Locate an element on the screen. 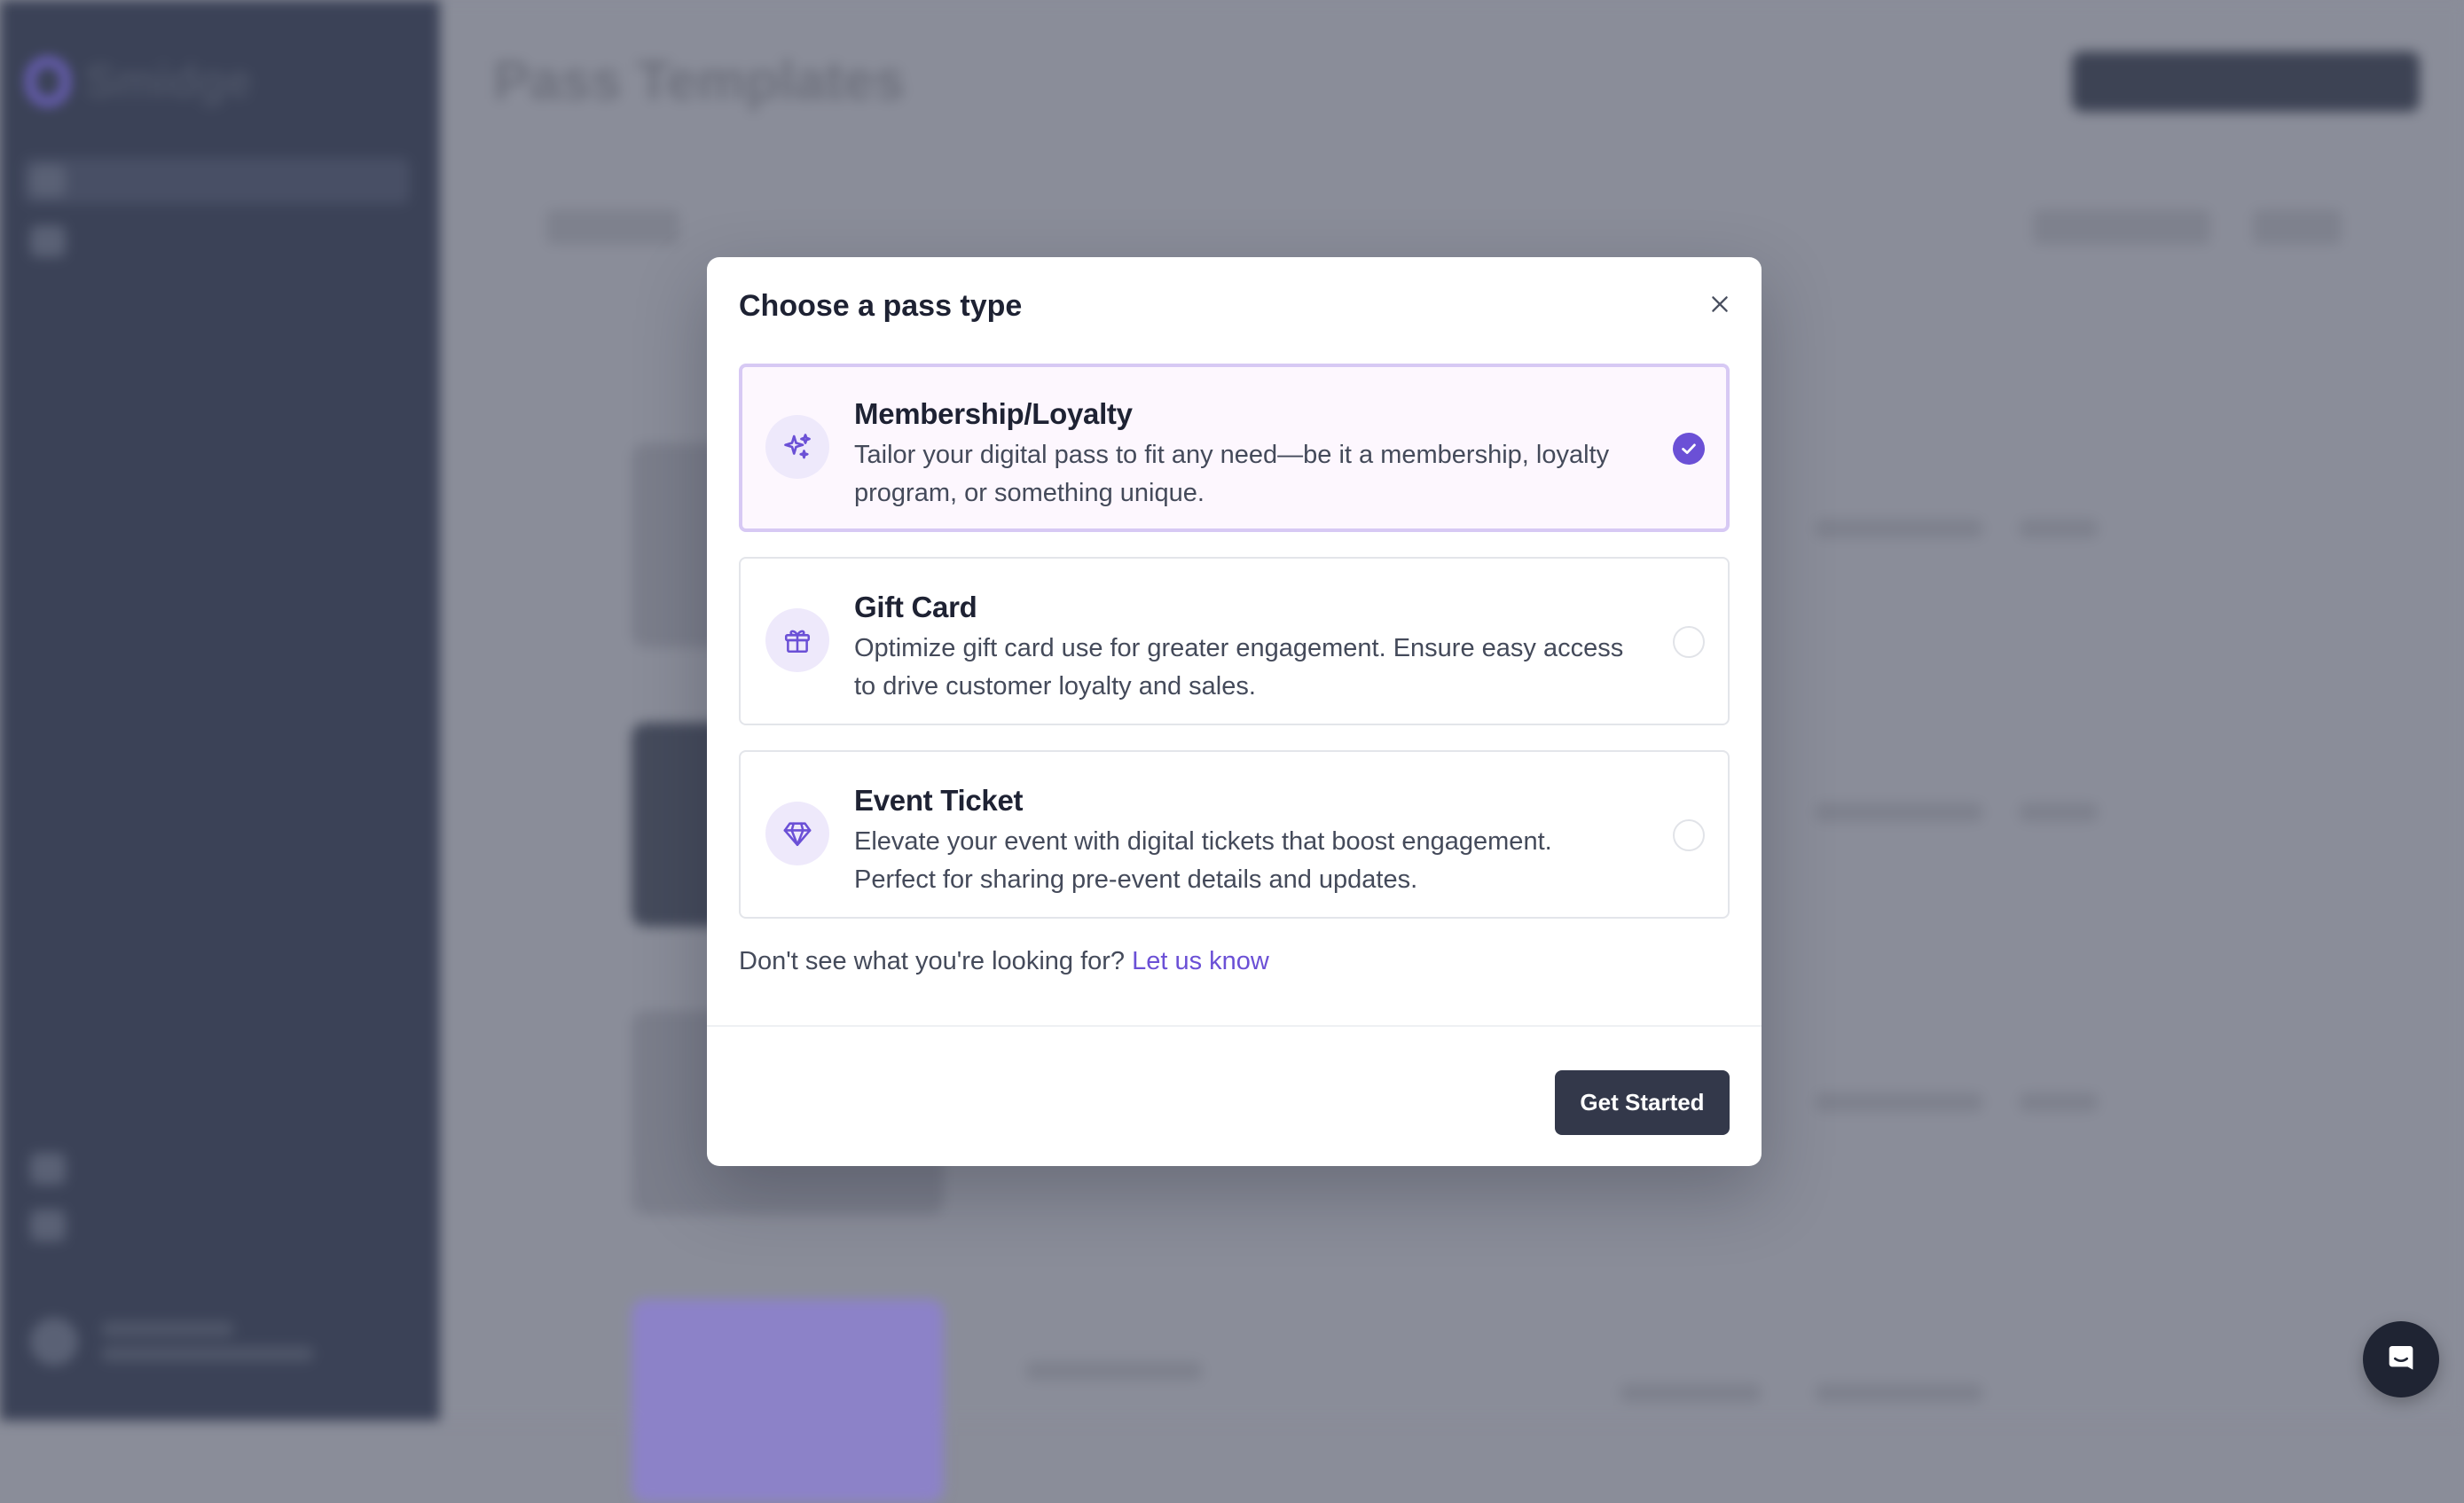  close-icon is located at coordinates (1720, 304).